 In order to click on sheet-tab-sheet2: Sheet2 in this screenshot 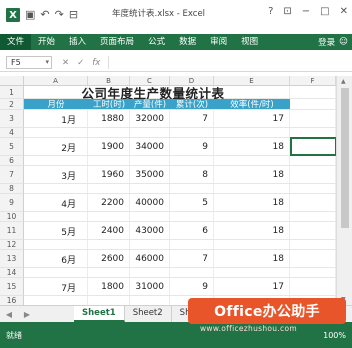, I will do `click(148, 314)`.